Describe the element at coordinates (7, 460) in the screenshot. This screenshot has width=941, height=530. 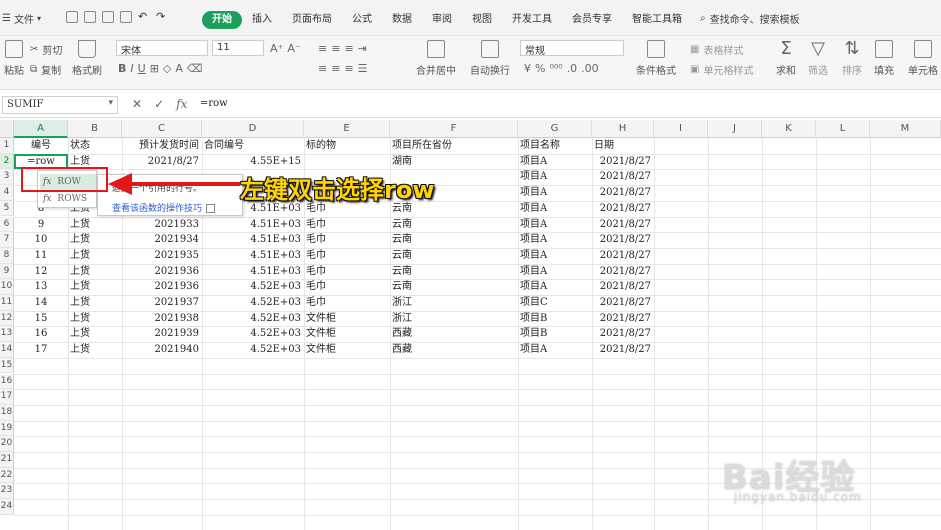
I see `row-header: 21` at that location.